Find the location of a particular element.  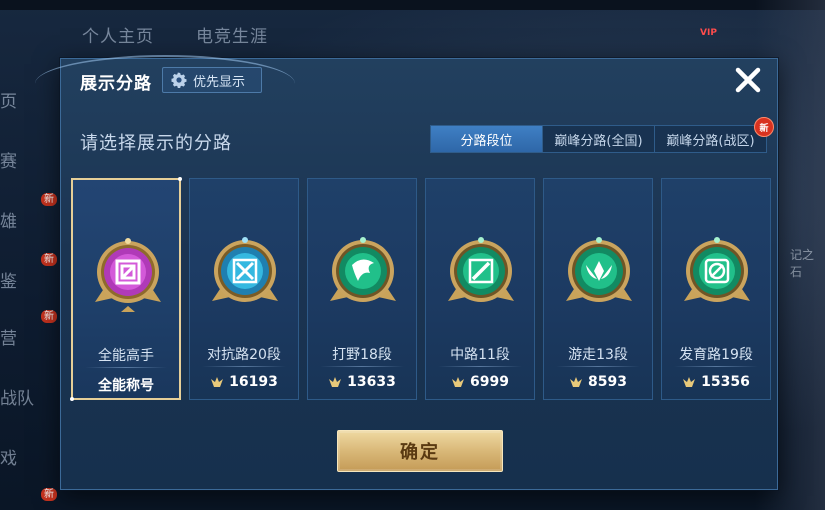

sidebar-item: 赛 is located at coordinates (8, 162).